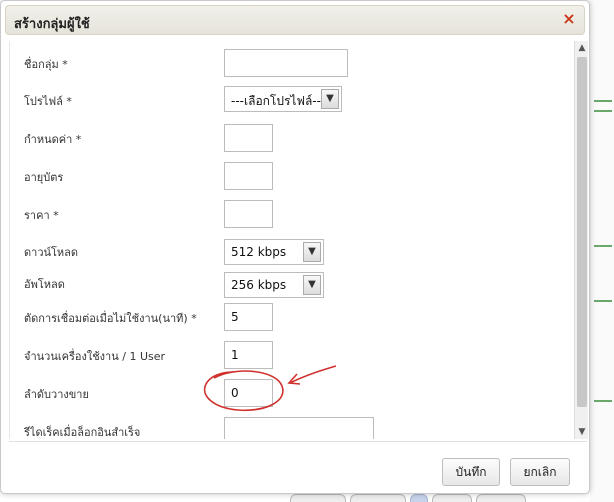 Image resolution: width=614 pixels, height=502 pixels. Describe the element at coordinates (56, 394) in the screenshot. I see `sort-order-label: ลำดับวางขาย` at that location.